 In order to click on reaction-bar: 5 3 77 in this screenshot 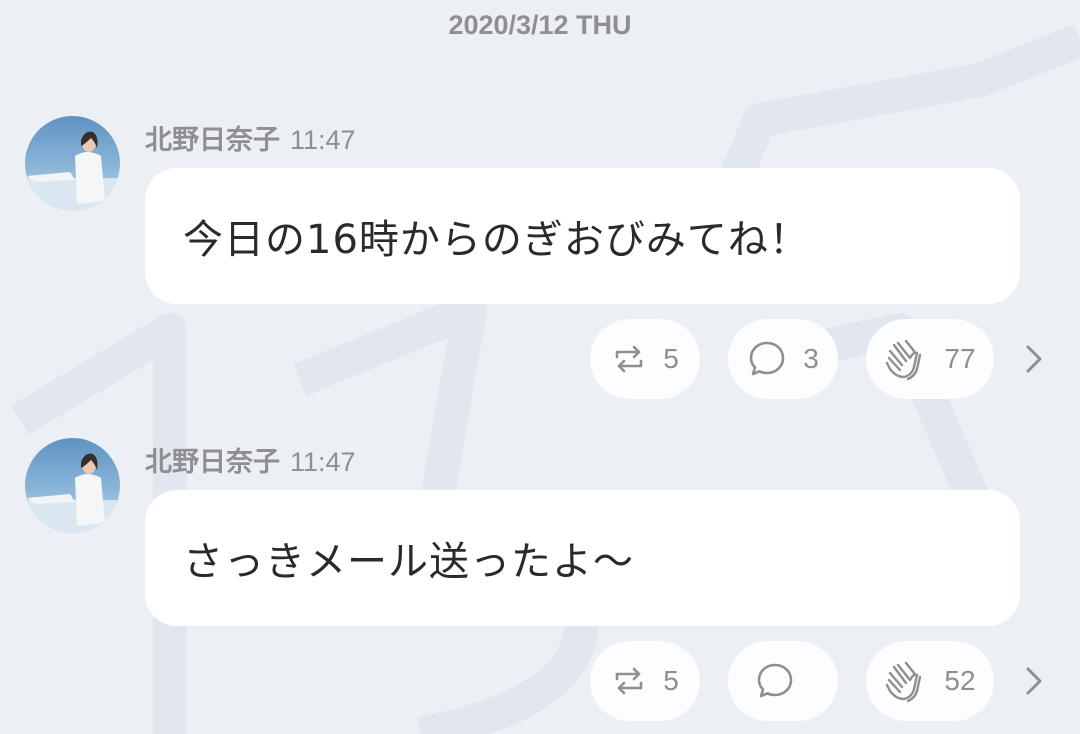, I will do `click(825, 359)`.